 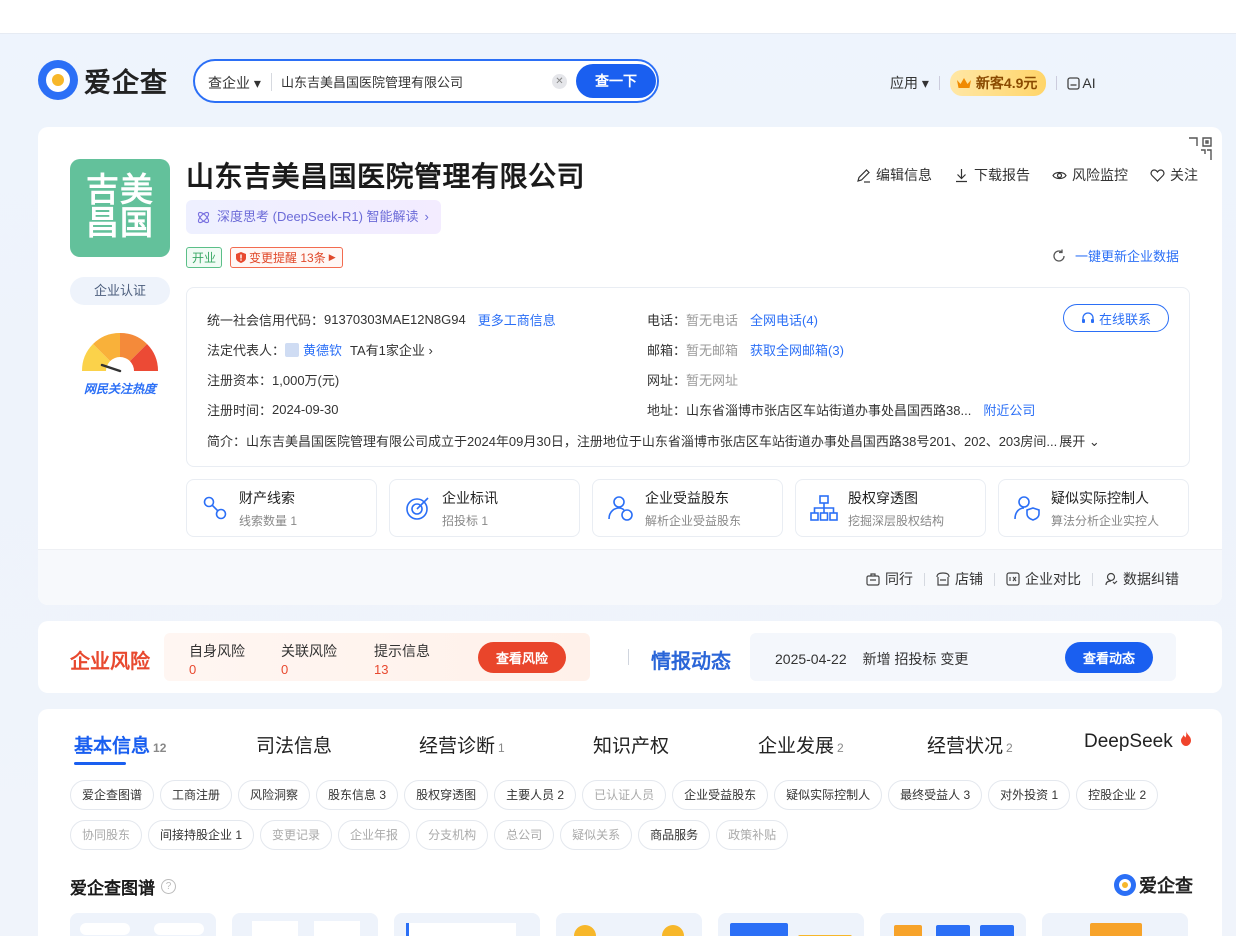 I want to click on deepseek-analysis-tag: 深度思考 (DeepSeek-R1) 智能解读 ›, so click(x=313, y=217).